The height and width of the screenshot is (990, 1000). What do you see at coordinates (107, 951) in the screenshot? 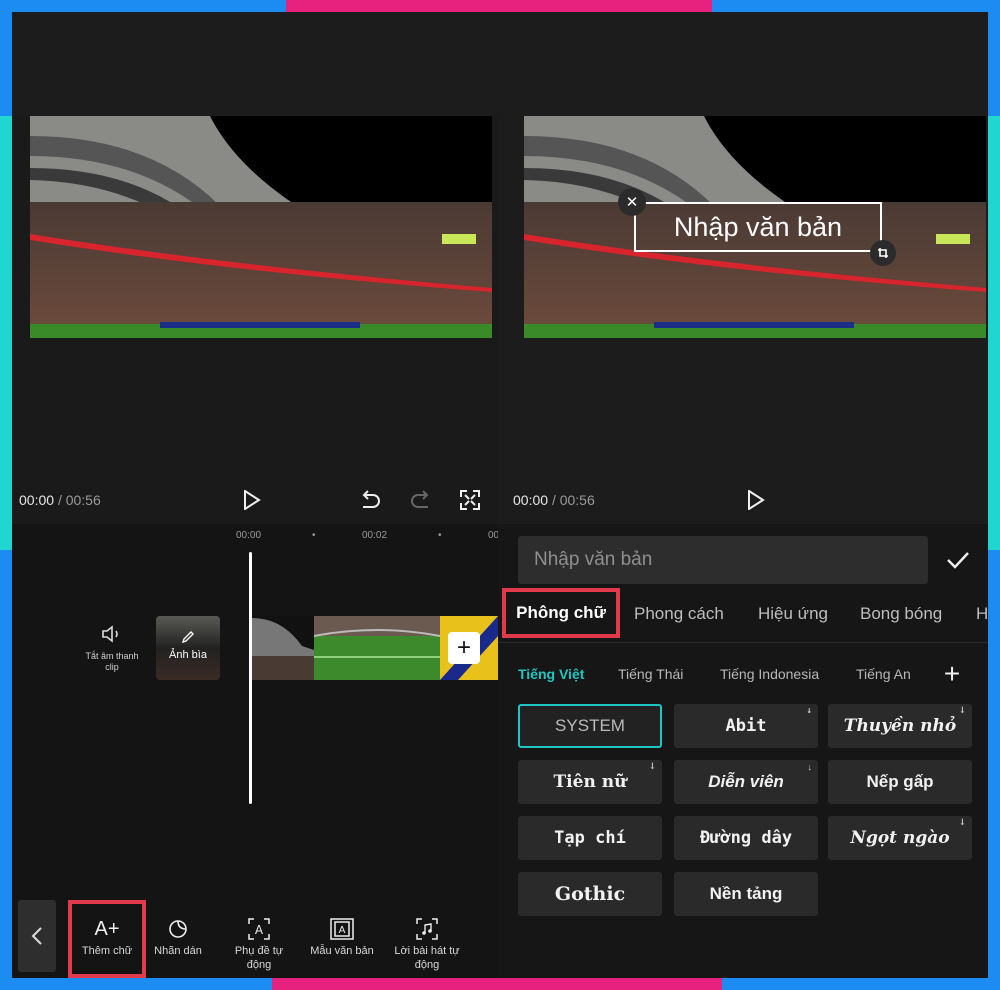
I see `tool-label: Thêm chữ` at bounding box center [107, 951].